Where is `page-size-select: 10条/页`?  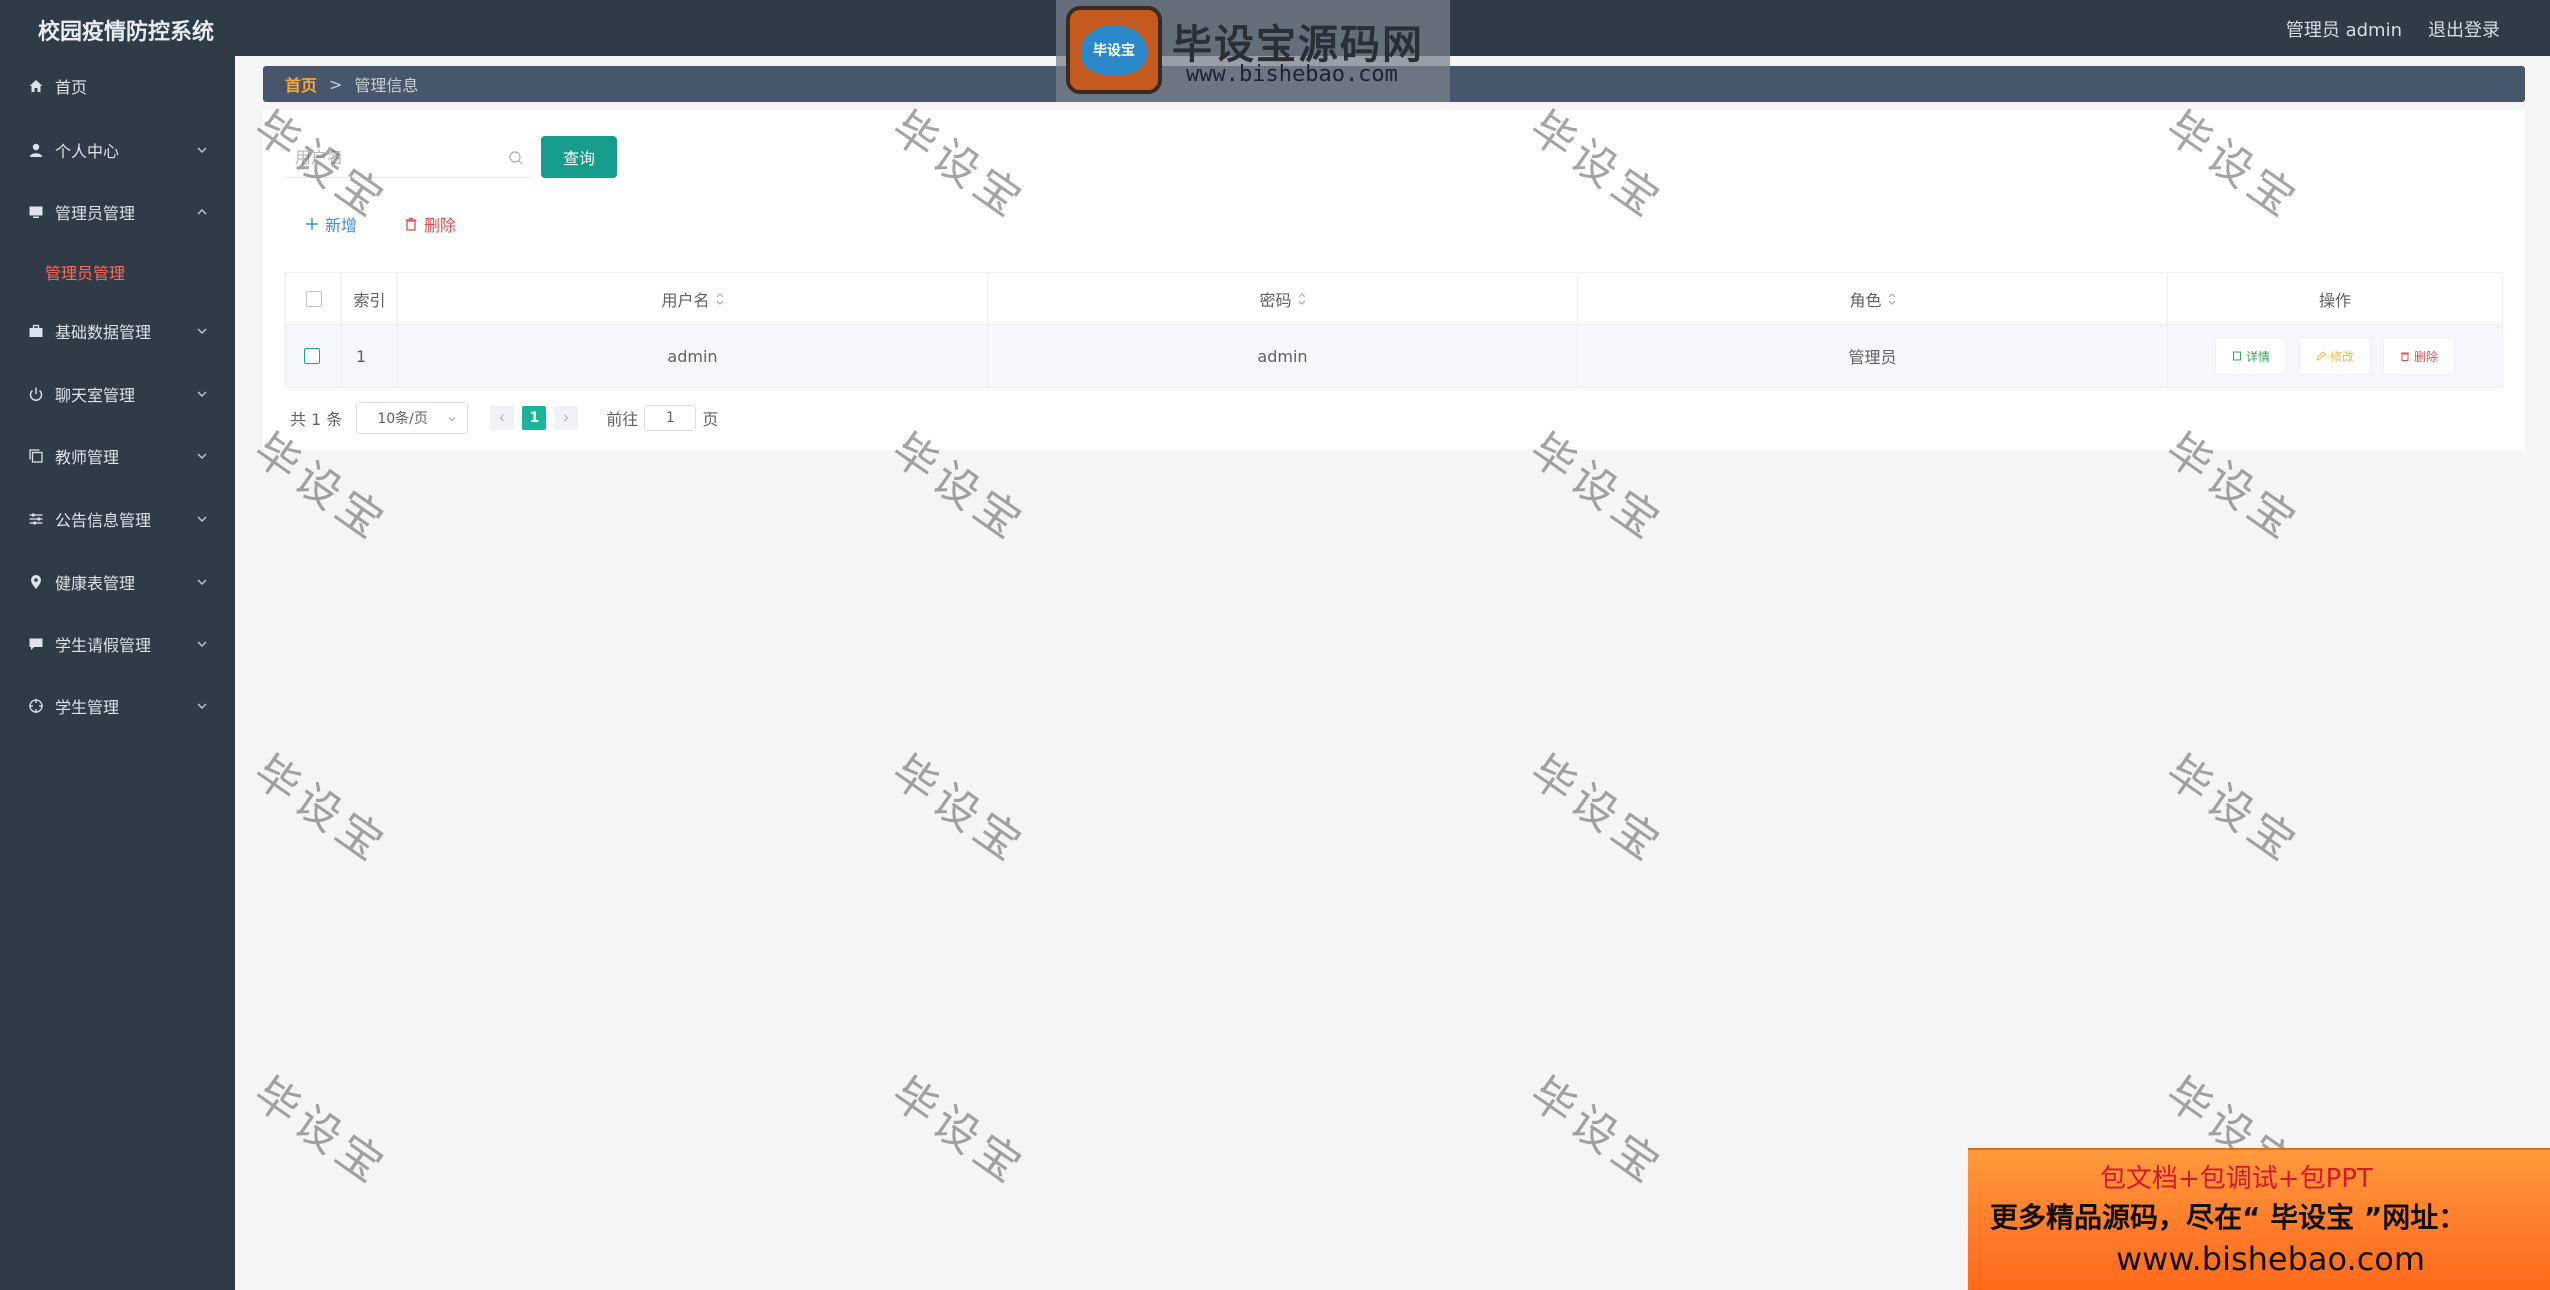 page-size-select: 10条/页 is located at coordinates (412, 418).